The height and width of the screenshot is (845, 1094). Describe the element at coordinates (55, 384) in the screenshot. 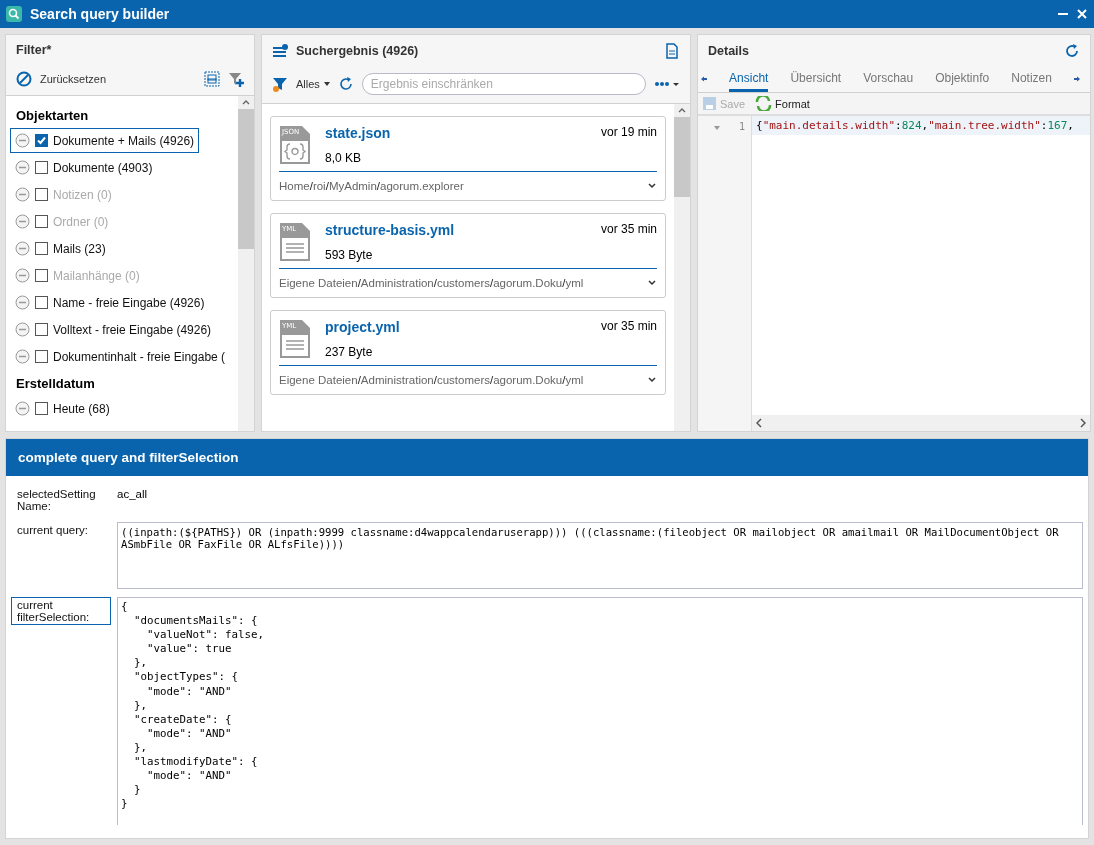

I see `group-heading: Erstelldatum` at that location.